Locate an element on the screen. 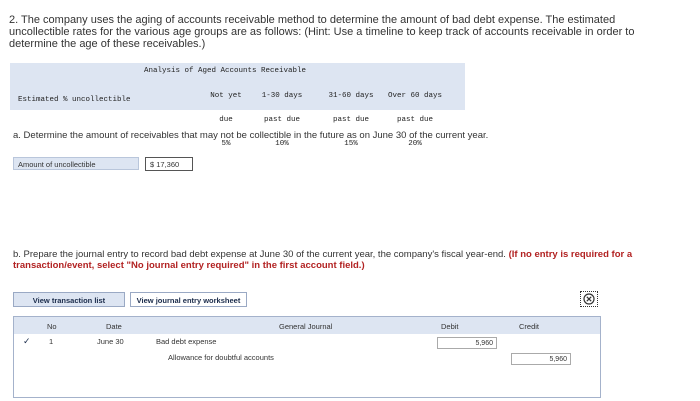  credit-input: 5,960 is located at coordinates (541, 359).